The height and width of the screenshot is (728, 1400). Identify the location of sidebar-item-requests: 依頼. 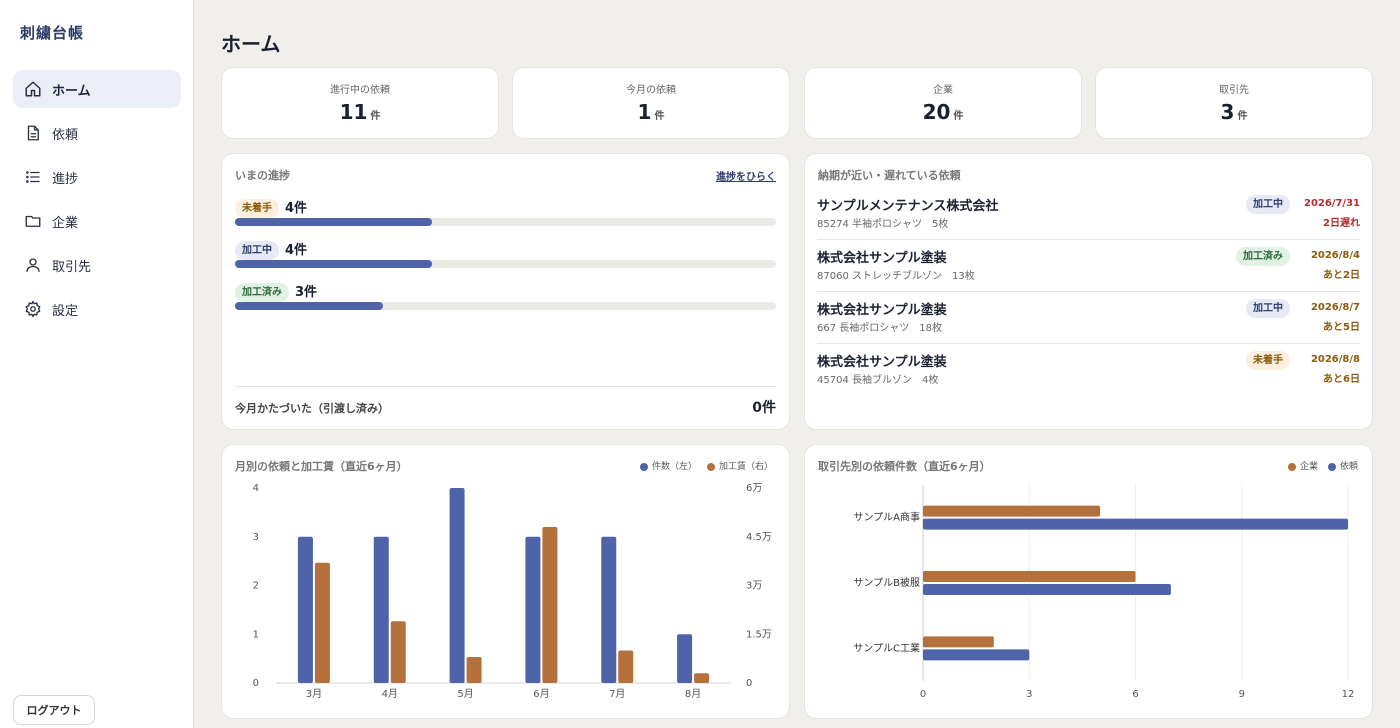
(97, 133).